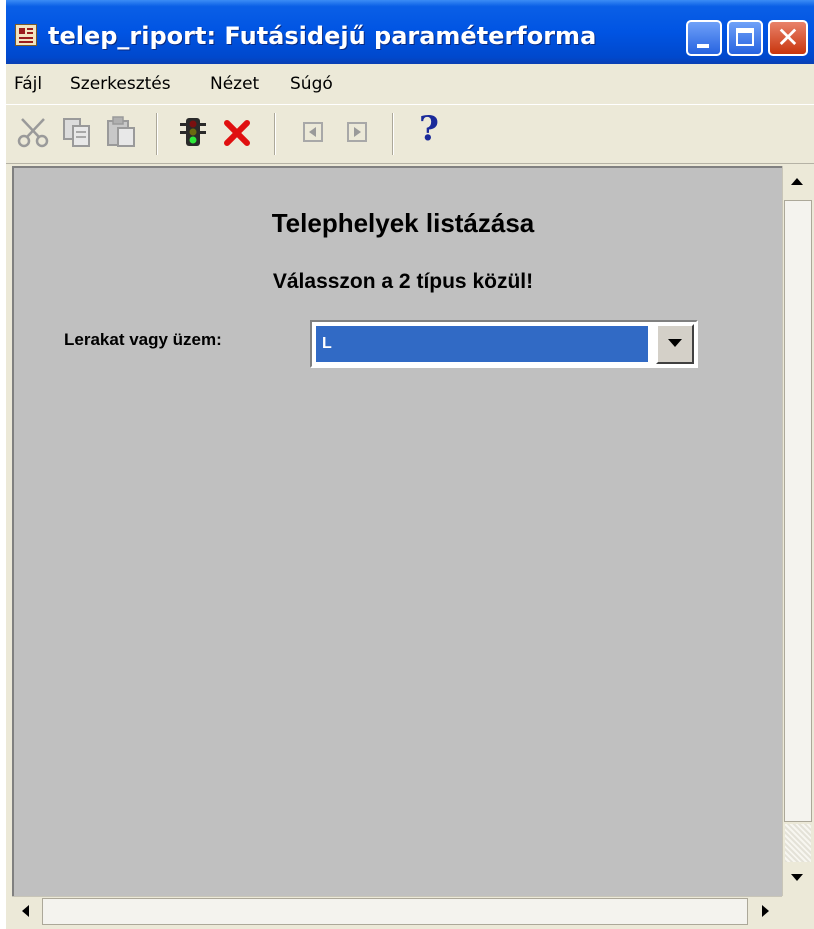 The image size is (814, 929). I want to click on minimize-icon, so click(703, 46).